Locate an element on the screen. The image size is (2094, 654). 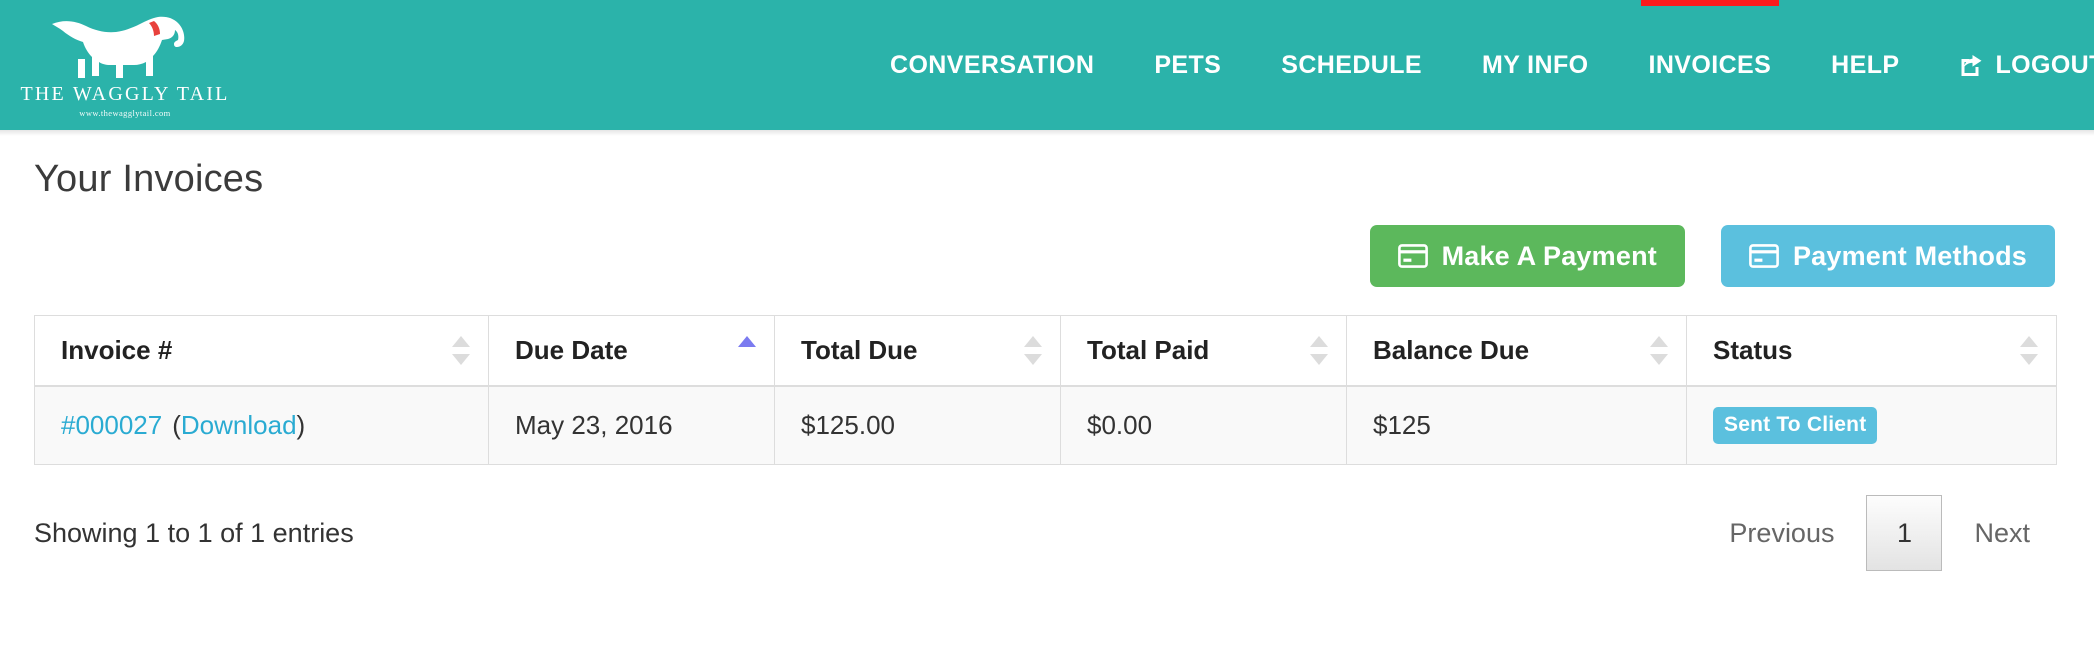
nav-label: SCHEDULE is located at coordinates (1351, 64).